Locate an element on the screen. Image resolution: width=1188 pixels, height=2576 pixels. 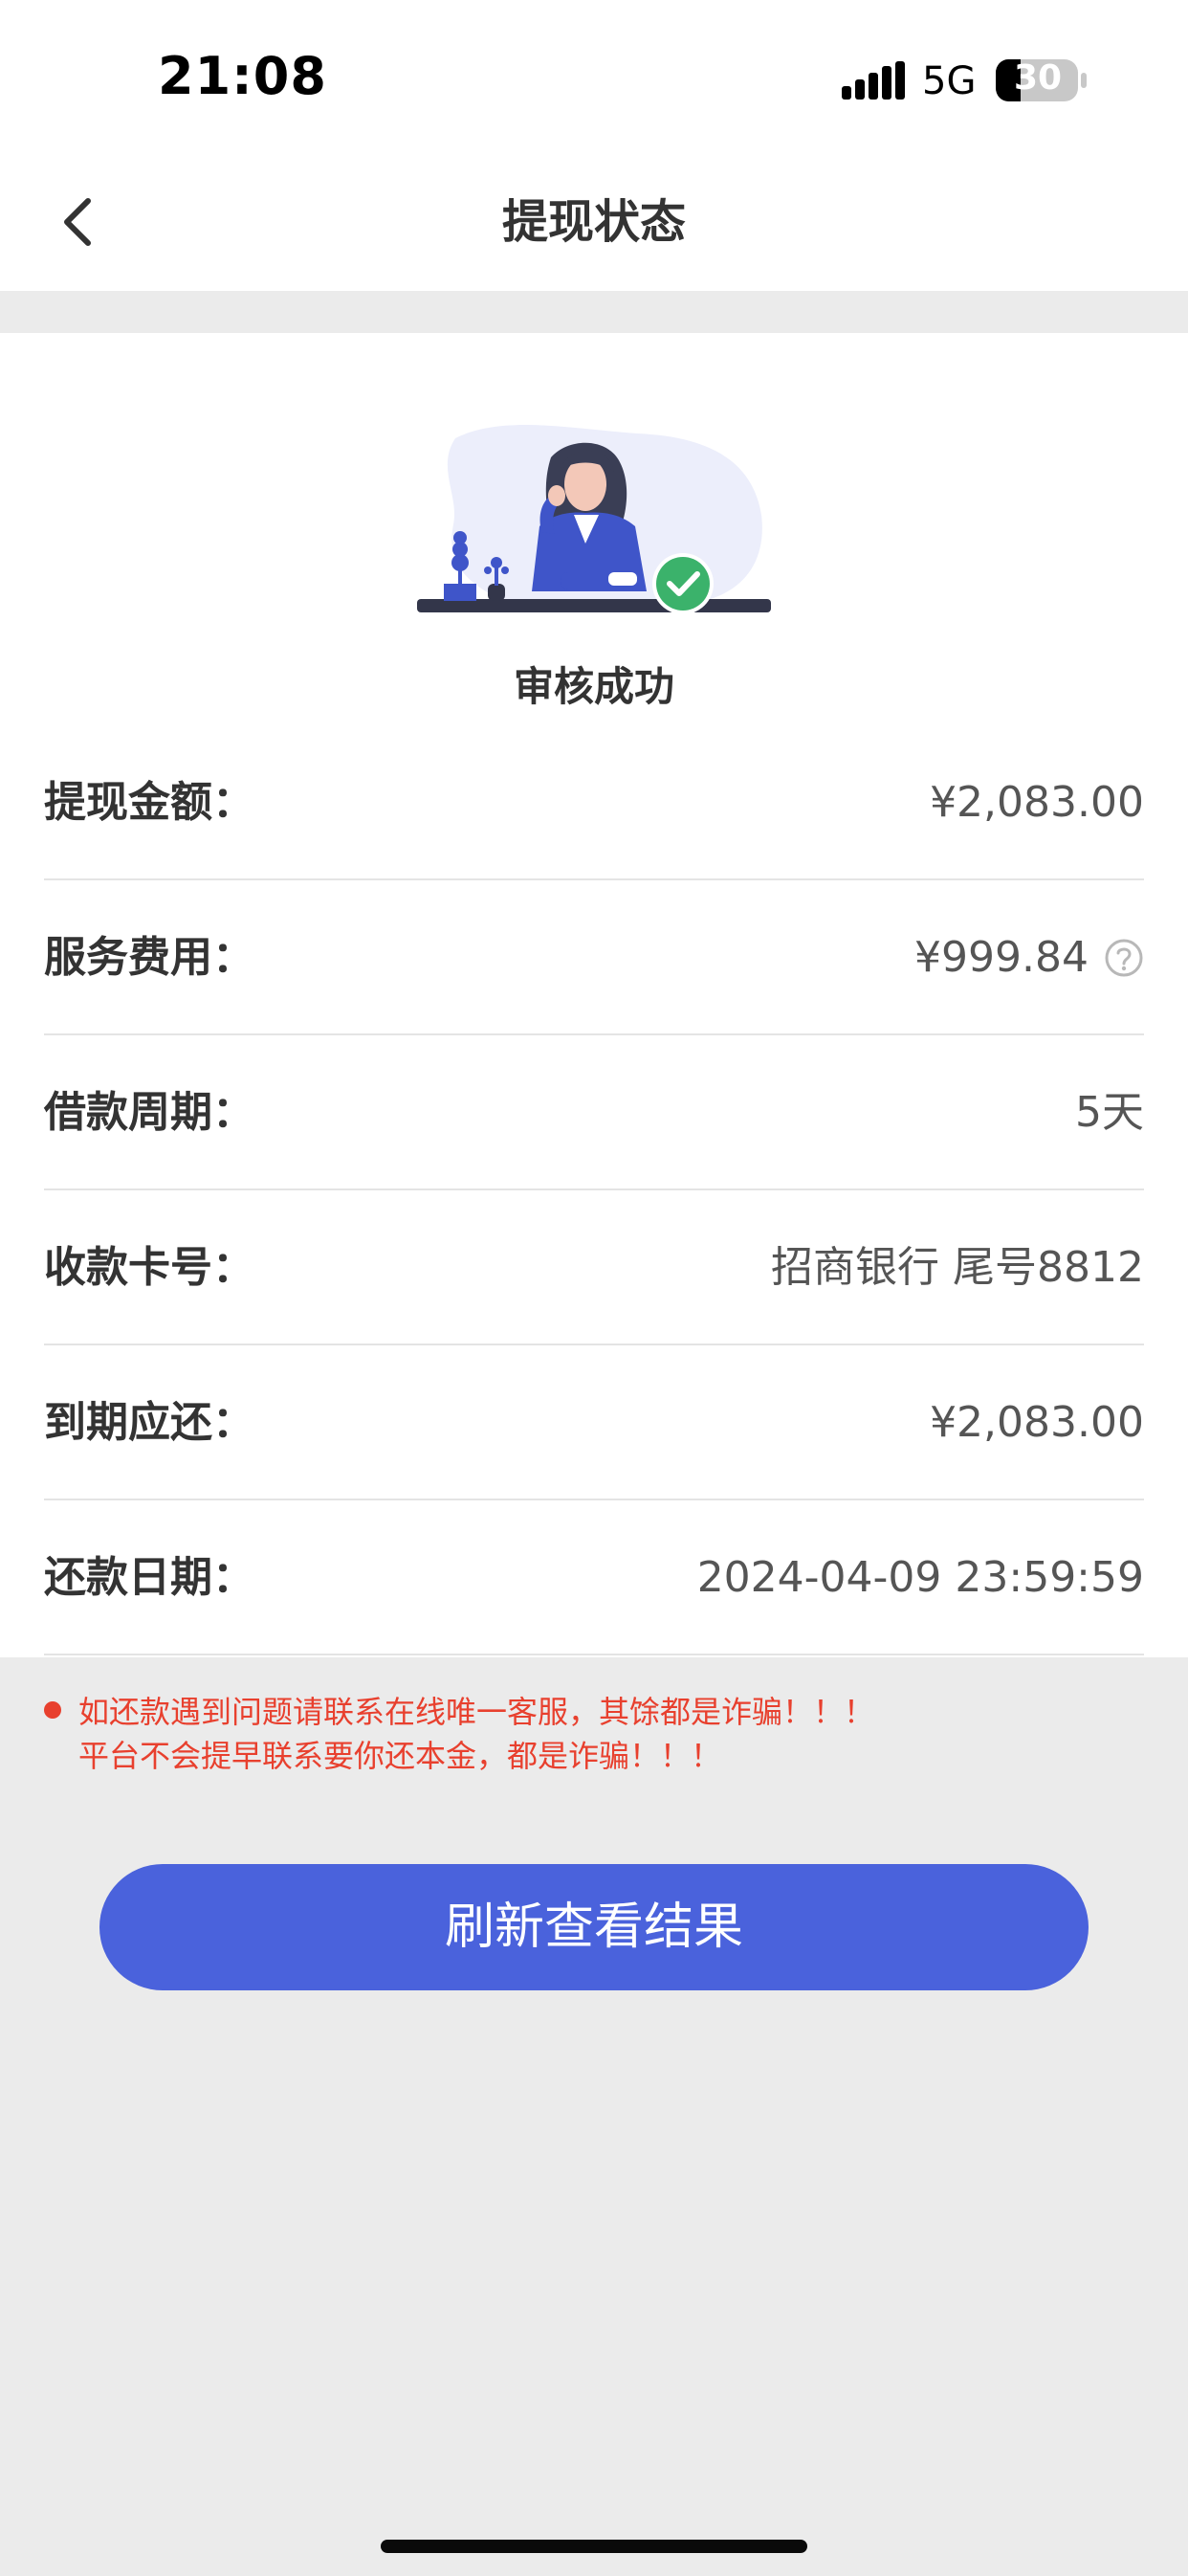
status-title: 审核成功 is located at coordinates (593, 686).